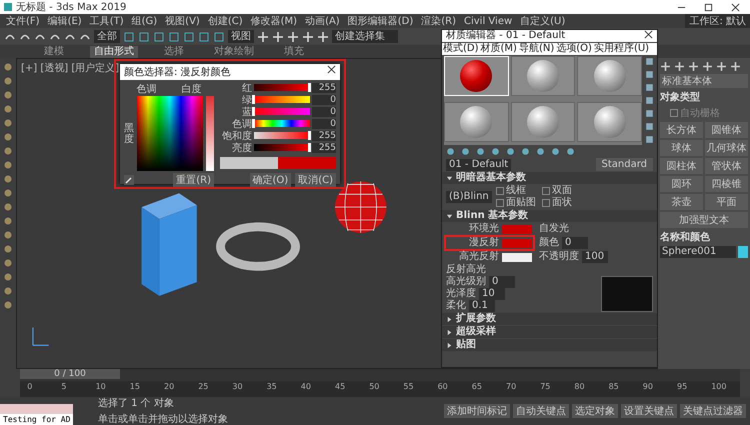 The image size is (750, 425). Describe the element at coordinates (708, 7) in the screenshot. I see `maximize-icon` at that location.